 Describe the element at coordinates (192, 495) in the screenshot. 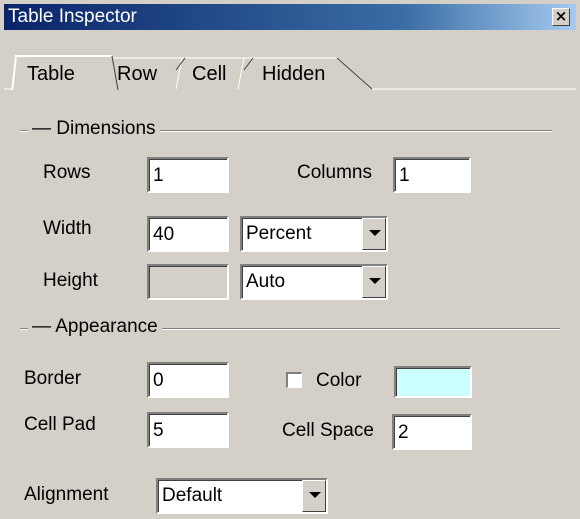

I see `alignment-value: Default` at that location.